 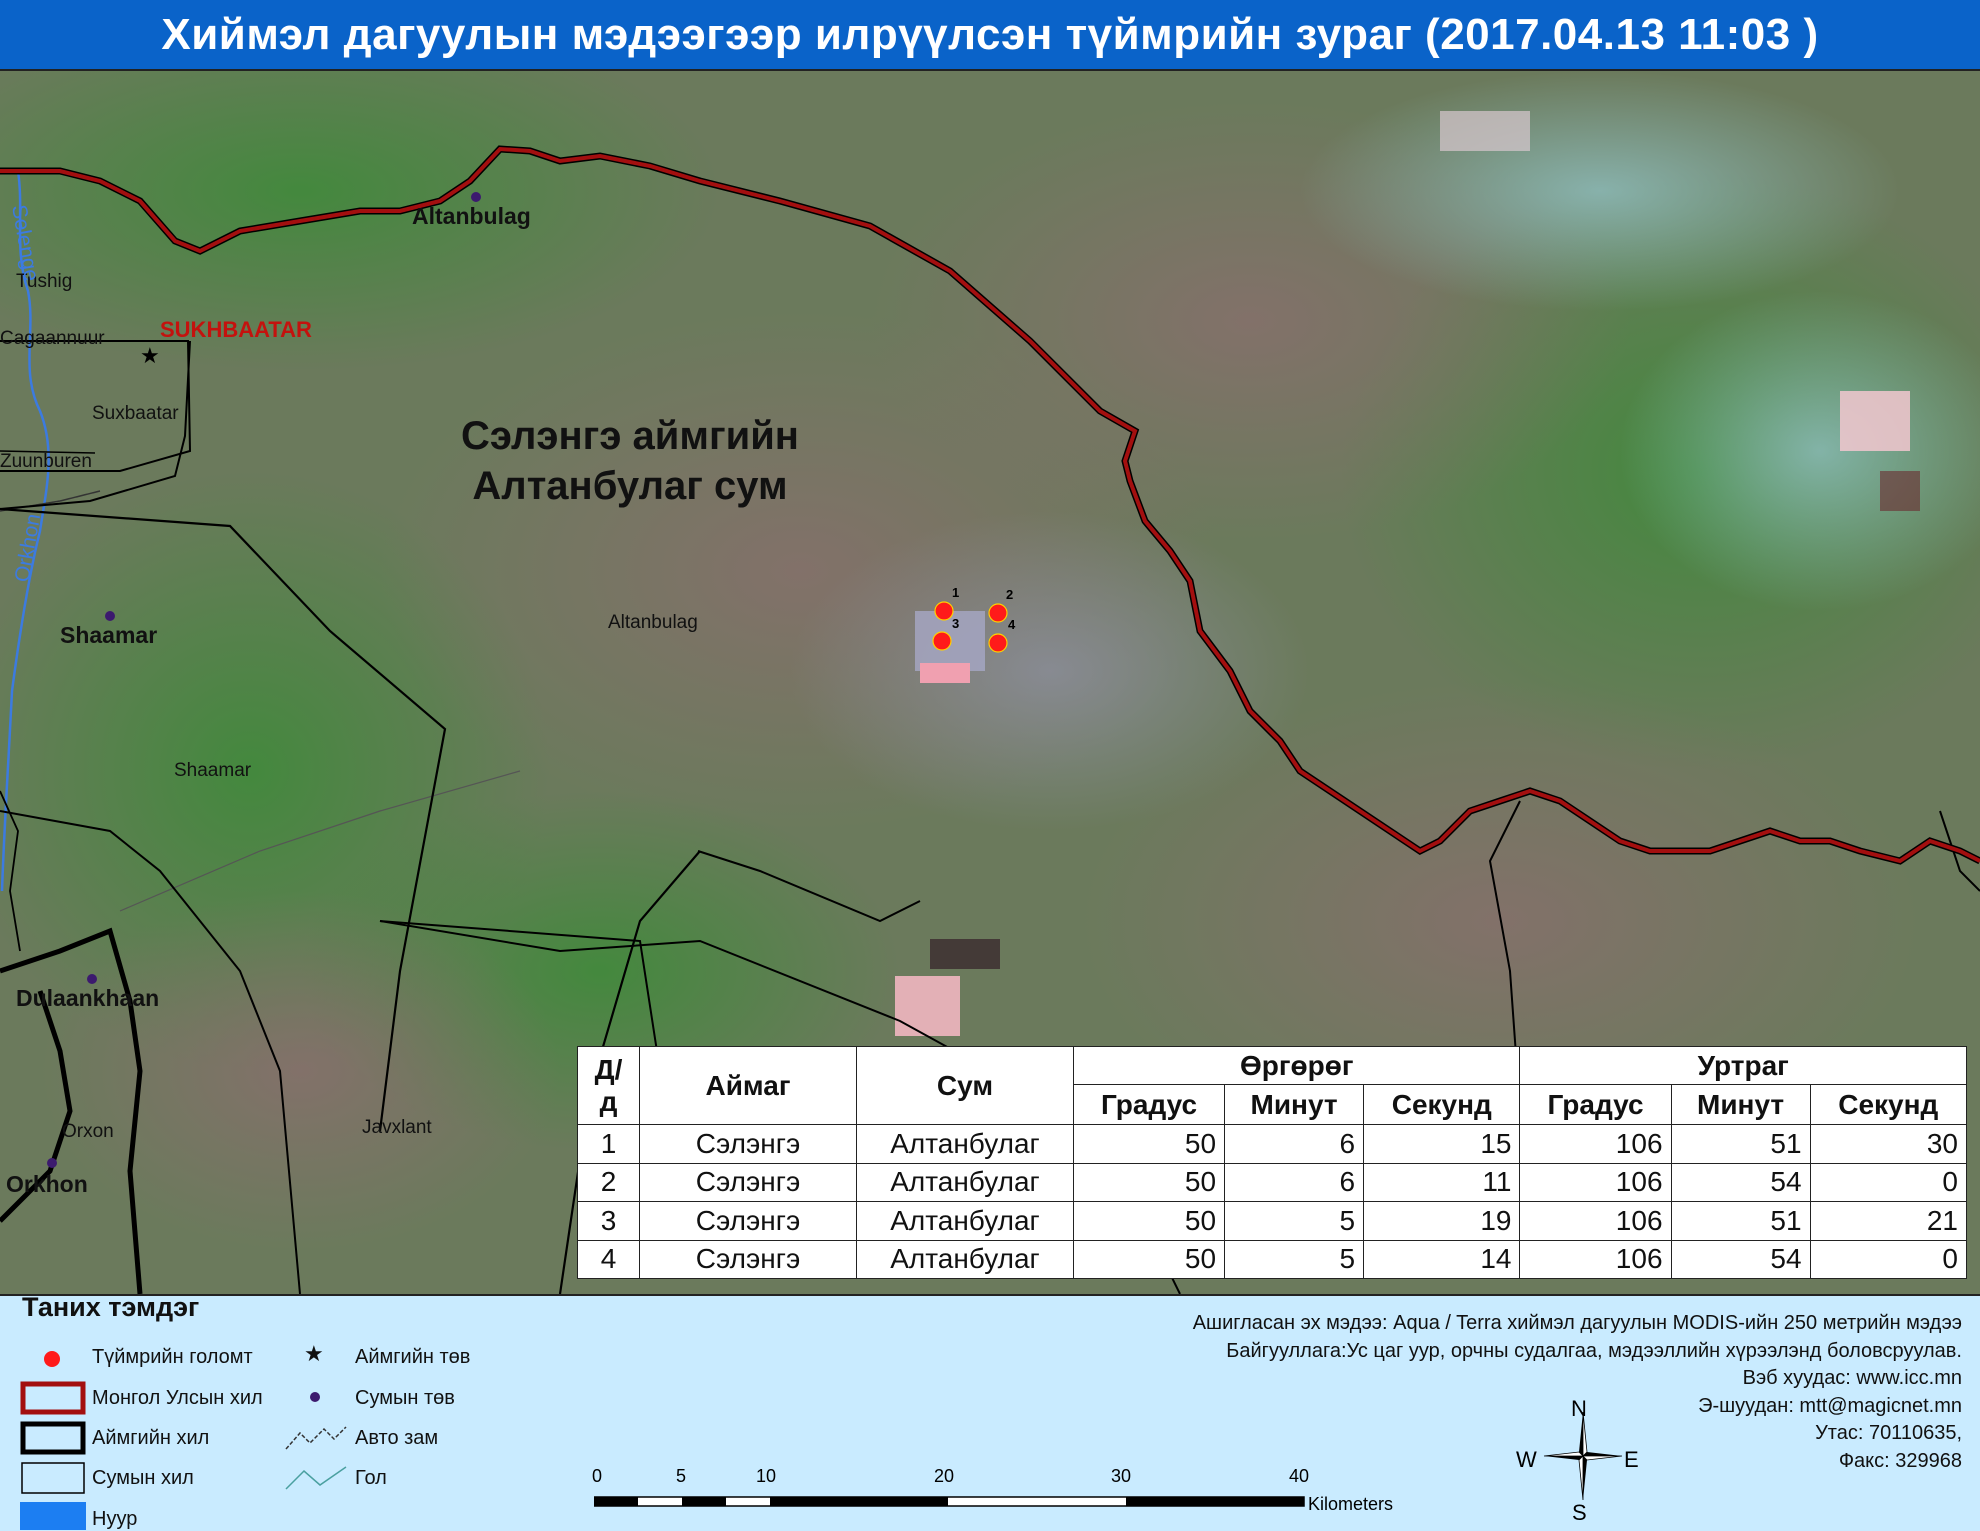 What do you see at coordinates (314, 1354) in the screenshot?
I see `legend-star-icon: ★` at bounding box center [314, 1354].